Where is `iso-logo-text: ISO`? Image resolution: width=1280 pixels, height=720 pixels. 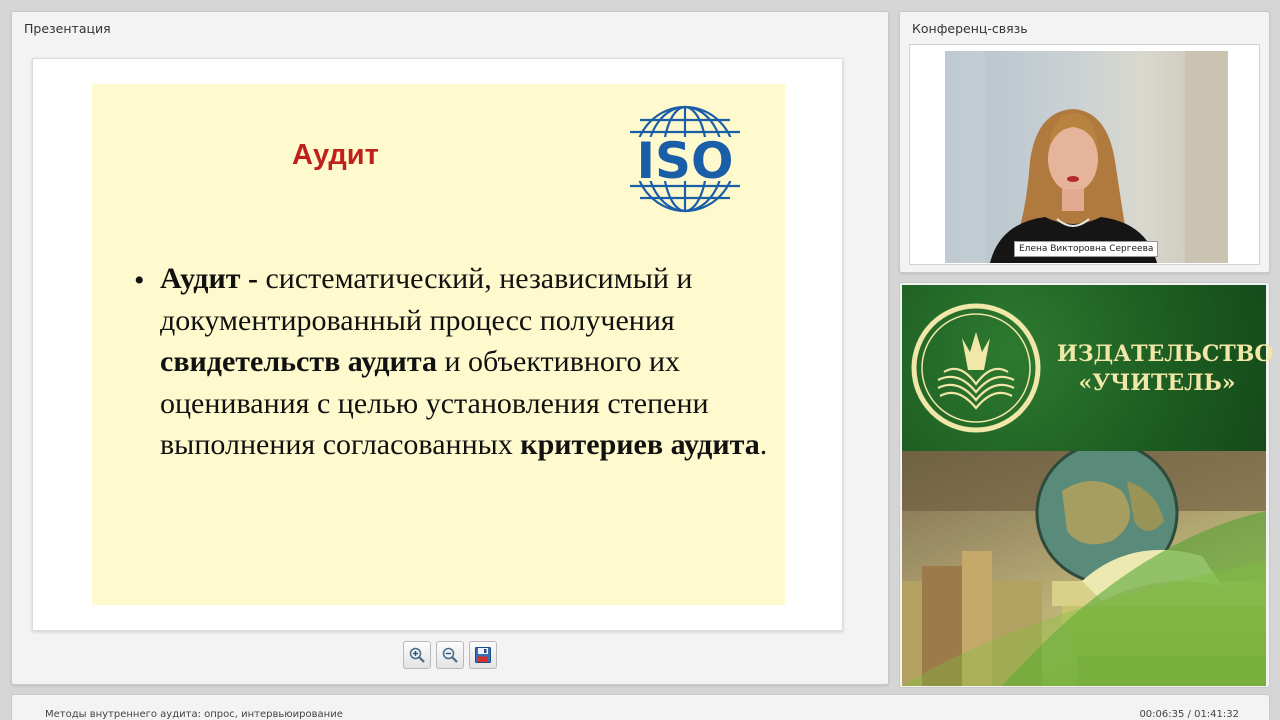 iso-logo-text: ISO is located at coordinates (684, 161).